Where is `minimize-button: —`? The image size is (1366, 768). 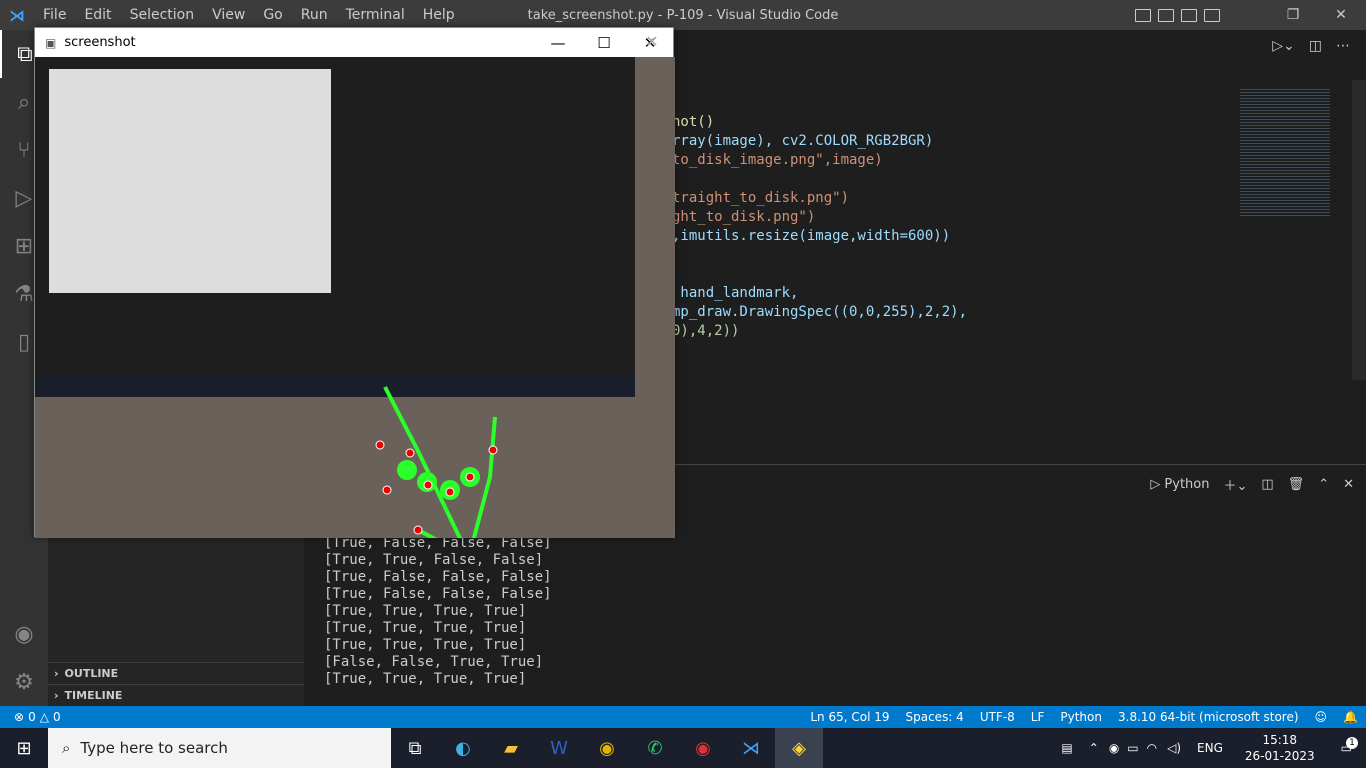 minimize-button: — is located at coordinates (558, 42).